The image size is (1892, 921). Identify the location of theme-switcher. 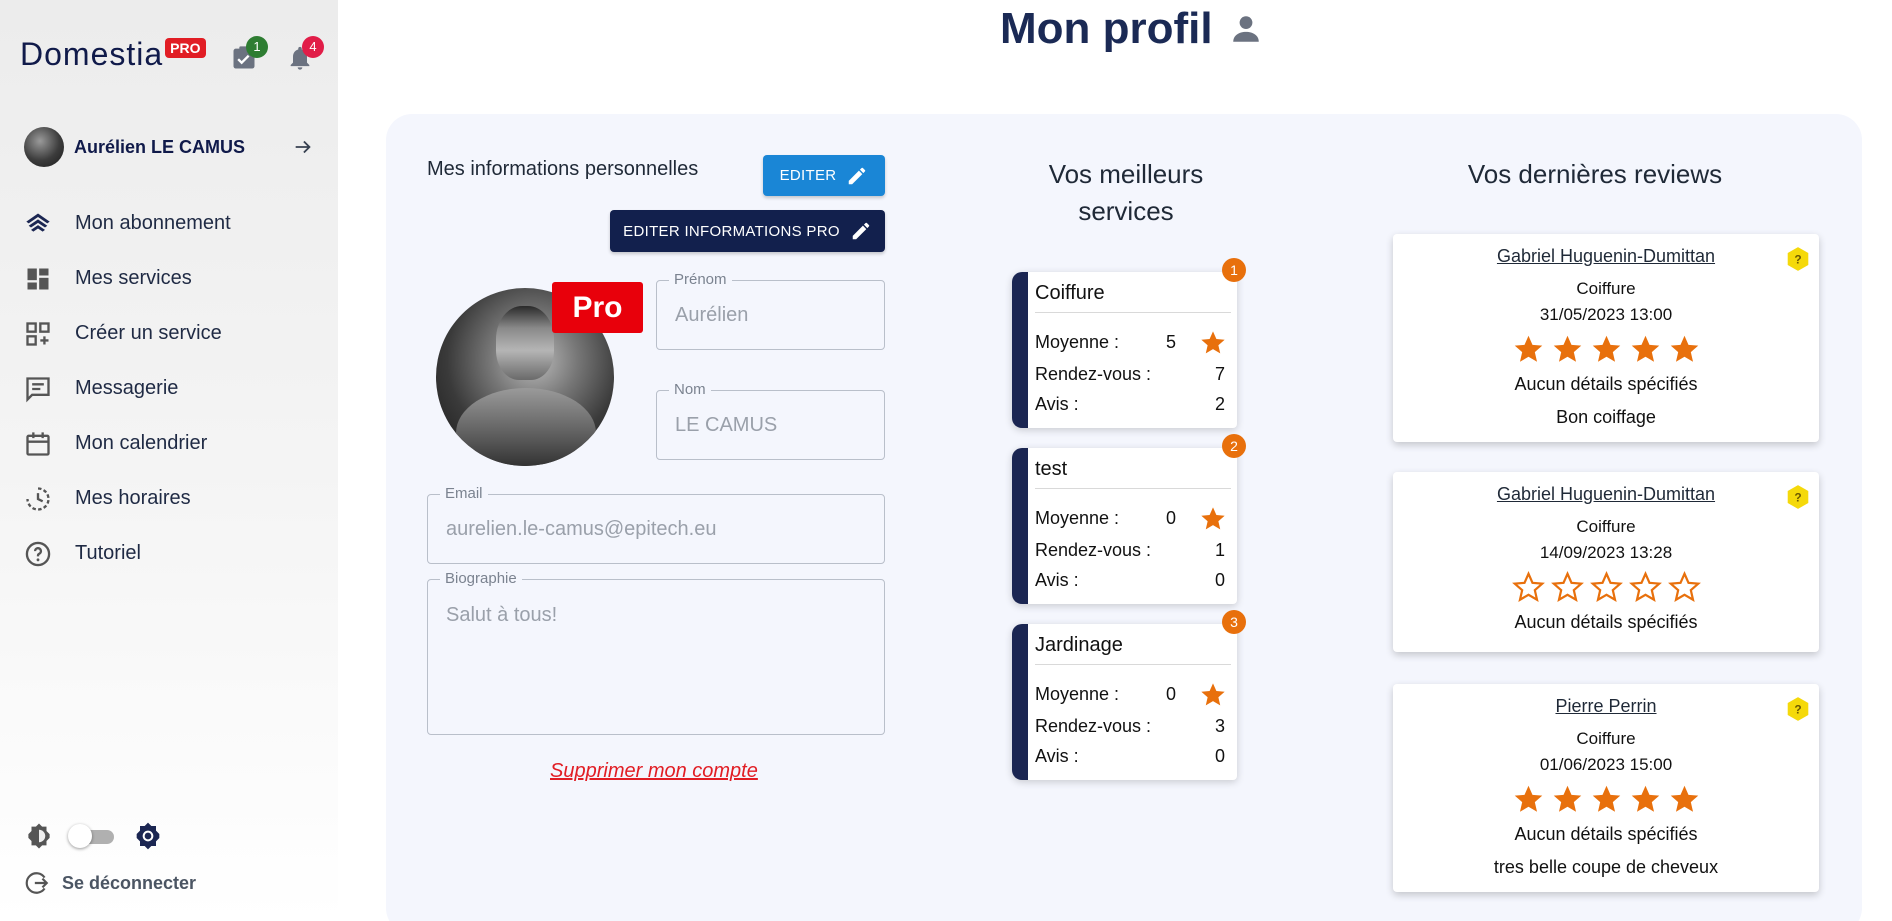
(94, 836).